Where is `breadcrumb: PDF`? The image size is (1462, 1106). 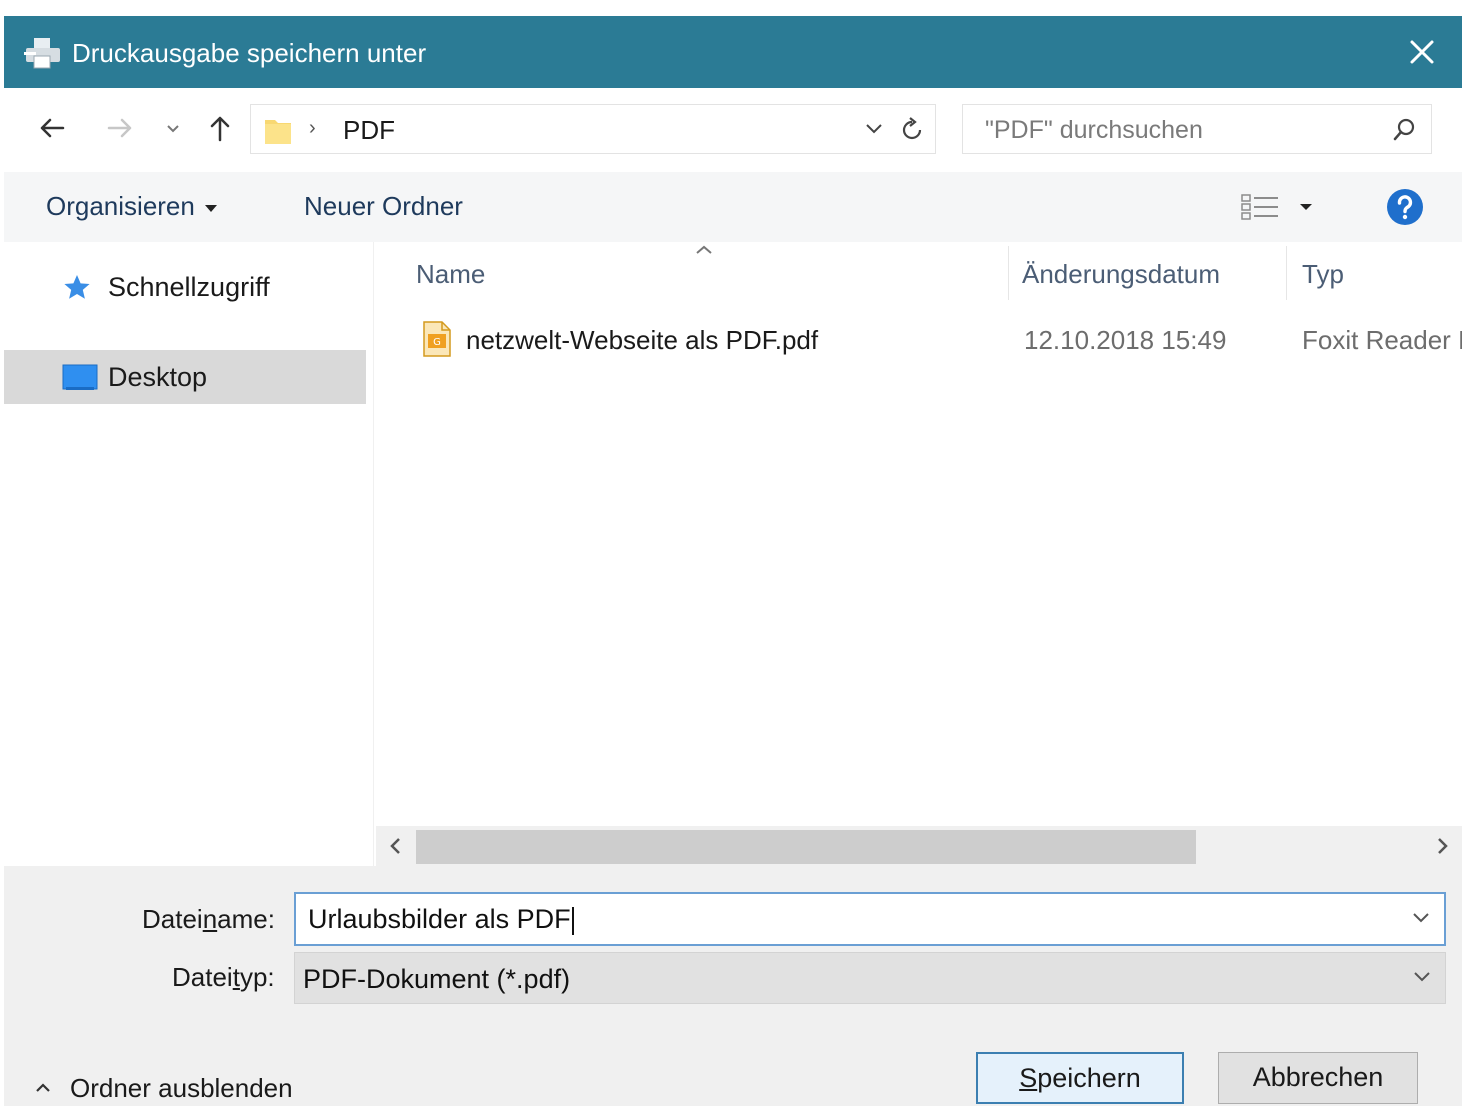 breadcrumb: PDF is located at coordinates (369, 130).